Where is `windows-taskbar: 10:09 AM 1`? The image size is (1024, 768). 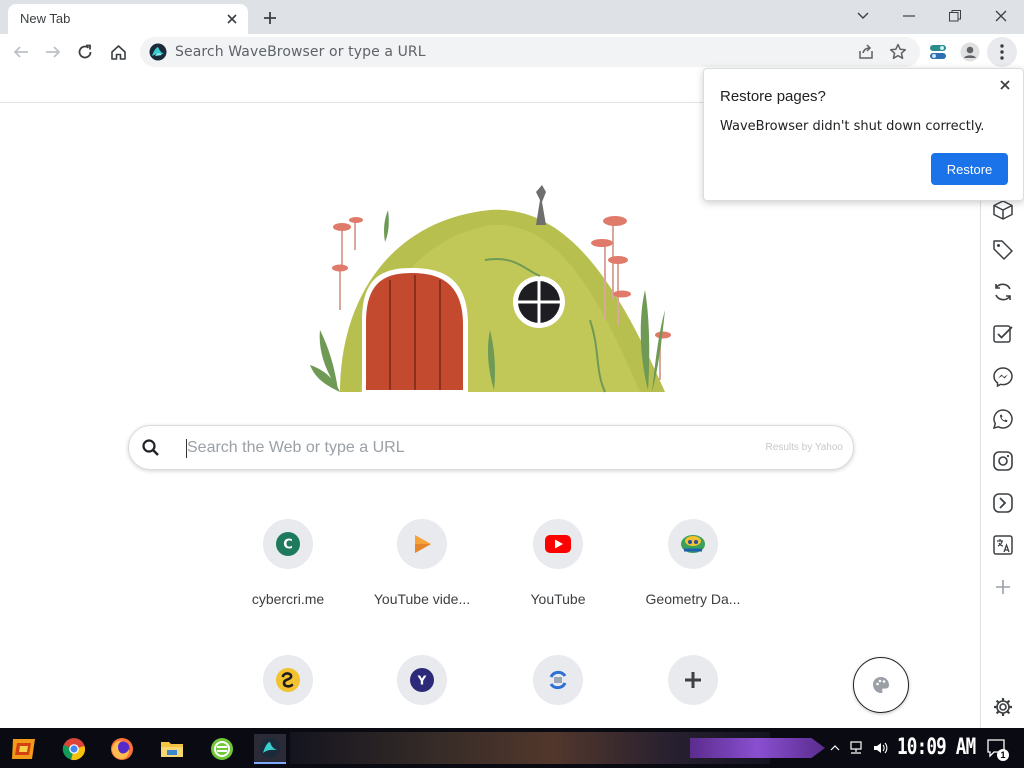
windows-taskbar: 10:09 AM 1 is located at coordinates (512, 748).